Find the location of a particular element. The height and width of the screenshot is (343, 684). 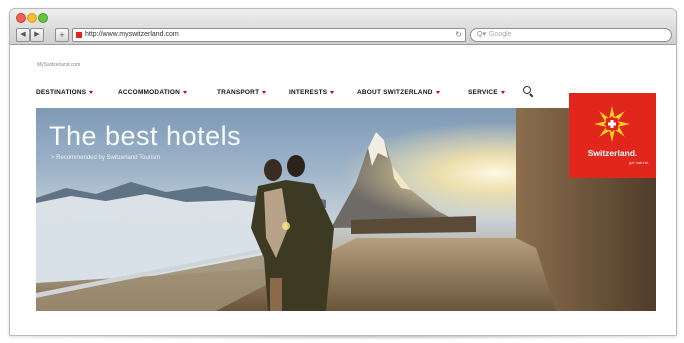

browser-search-field: Q▾ Google is located at coordinates (571, 35).